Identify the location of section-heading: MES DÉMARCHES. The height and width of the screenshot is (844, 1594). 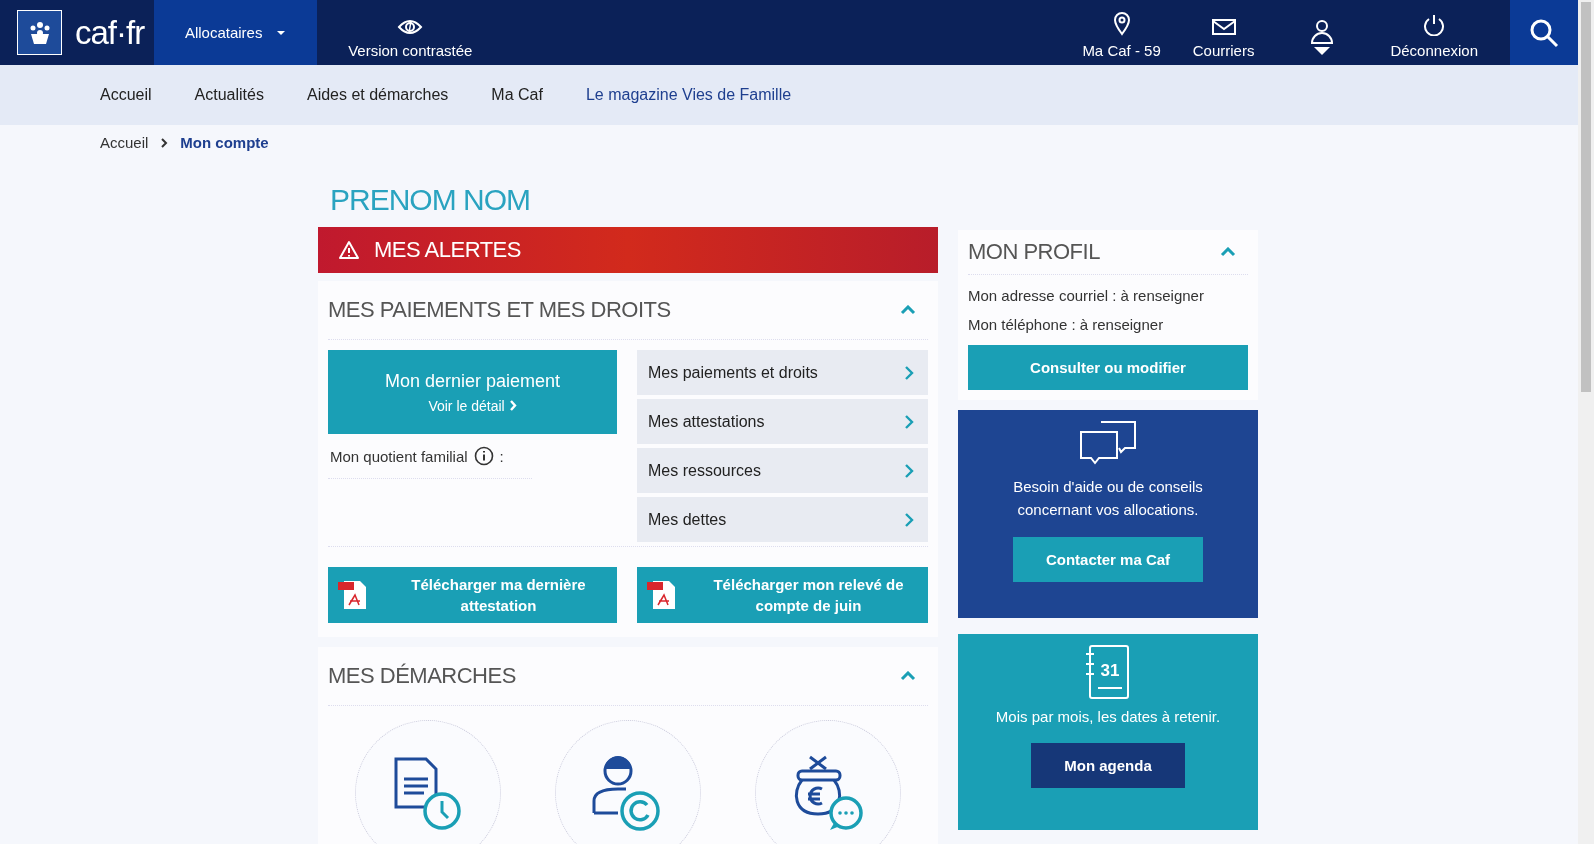
(422, 676).